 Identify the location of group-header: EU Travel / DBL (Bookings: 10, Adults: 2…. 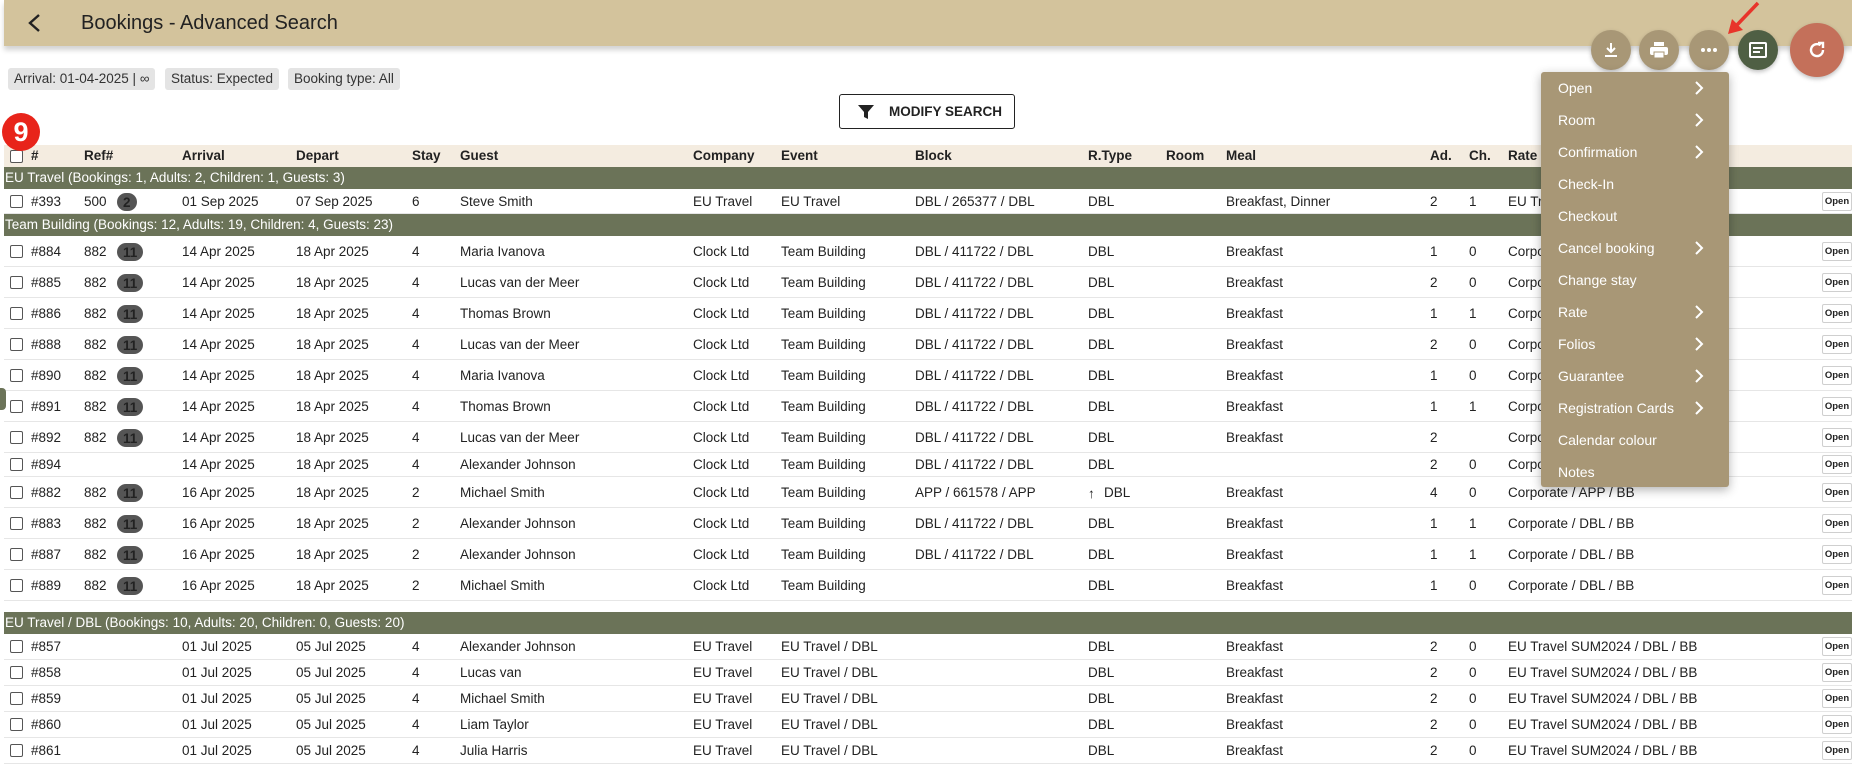
(928, 623).